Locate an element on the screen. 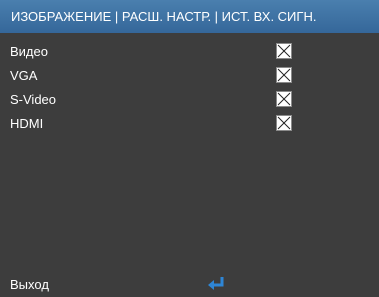  source-checkbox-s-video is located at coordinates (284, 99).